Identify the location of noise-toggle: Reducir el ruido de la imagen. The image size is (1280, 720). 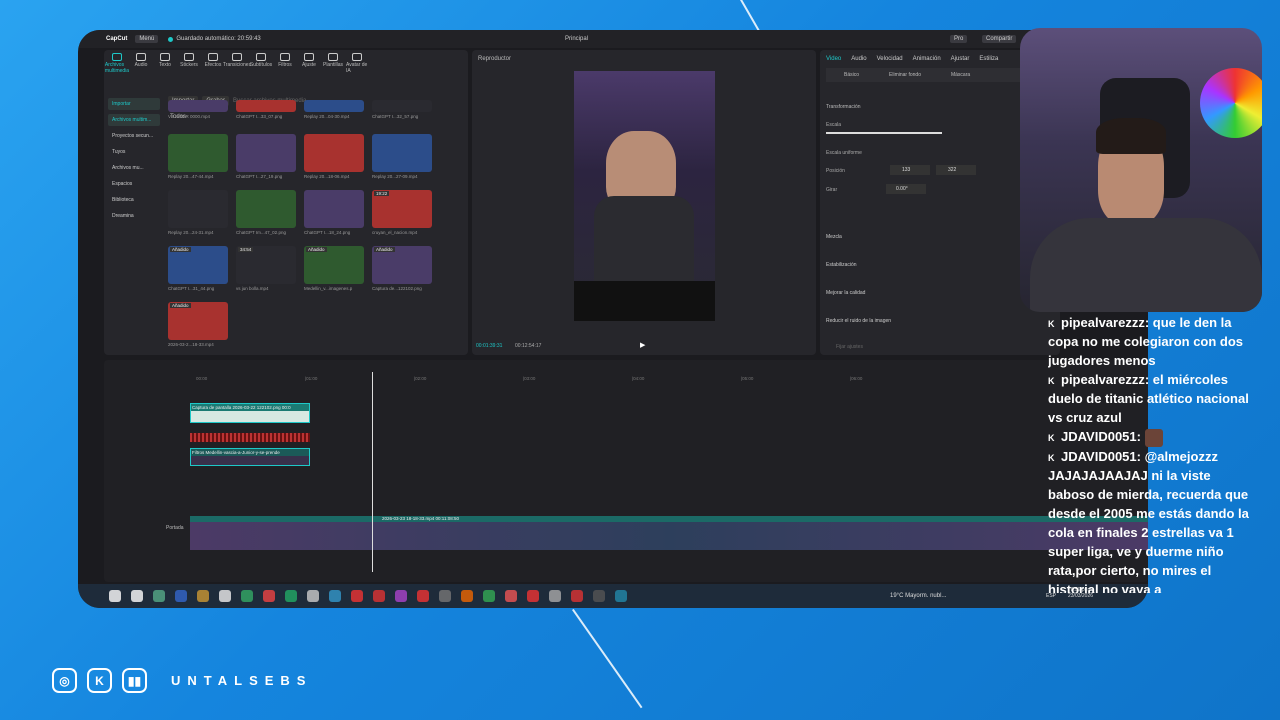
(858, 321).